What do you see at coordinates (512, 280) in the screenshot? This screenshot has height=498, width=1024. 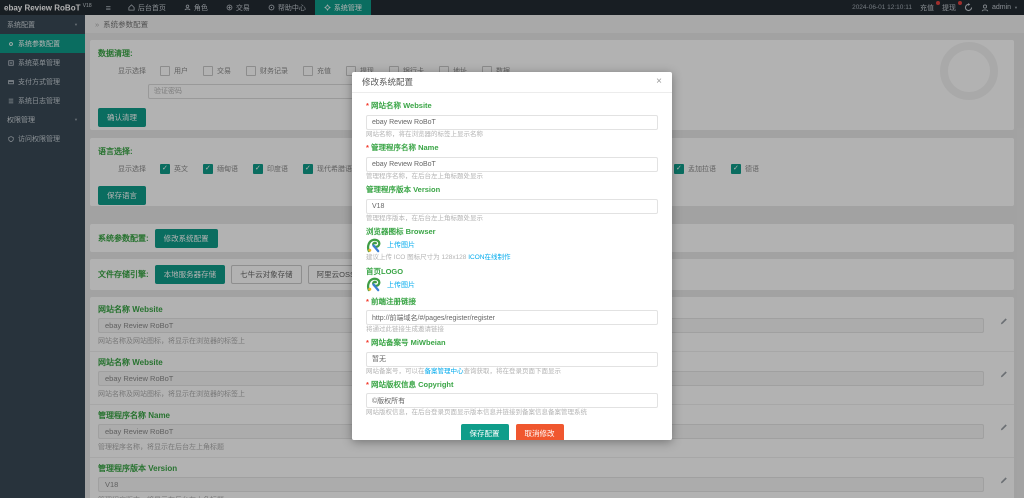 I see `modal-field-home-logo: 首页LOGO 上传图片` at bounding box center [512, 280].